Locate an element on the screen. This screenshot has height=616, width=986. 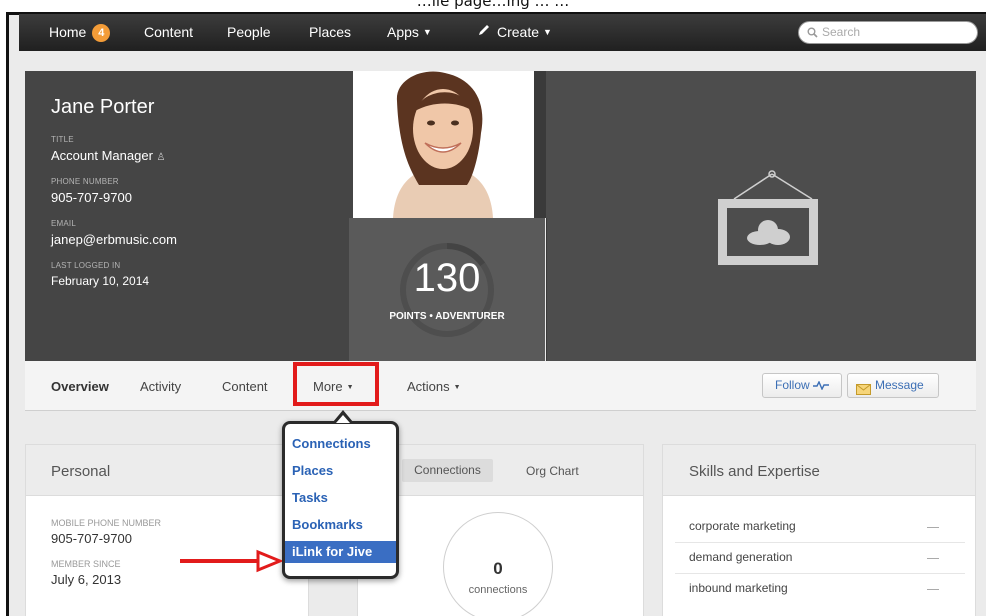
tab-org-chart: Org Chart is located at coordinates (552, 471).